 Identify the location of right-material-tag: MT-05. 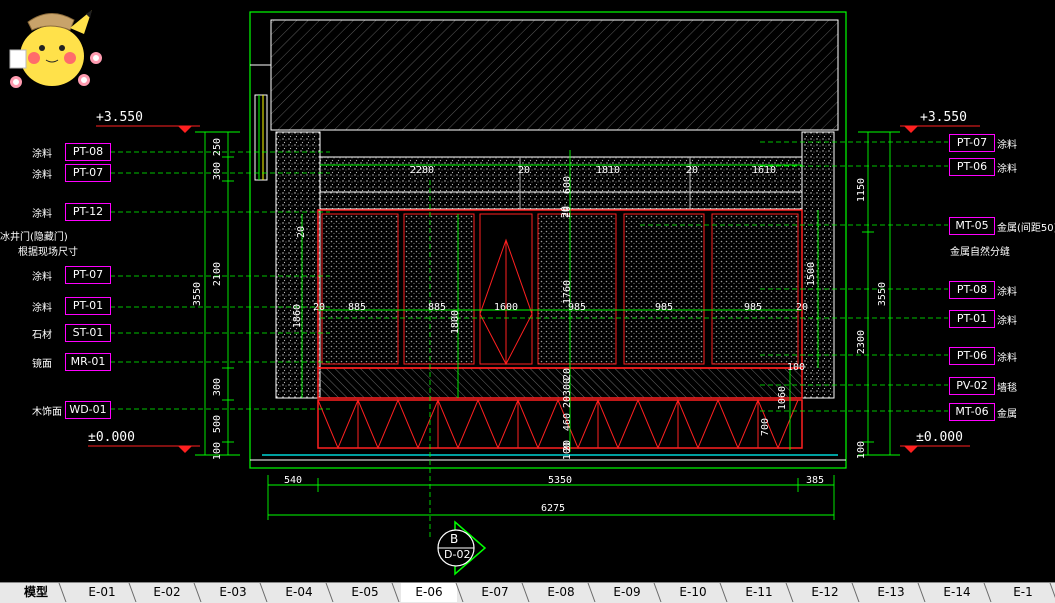
(972, 226).